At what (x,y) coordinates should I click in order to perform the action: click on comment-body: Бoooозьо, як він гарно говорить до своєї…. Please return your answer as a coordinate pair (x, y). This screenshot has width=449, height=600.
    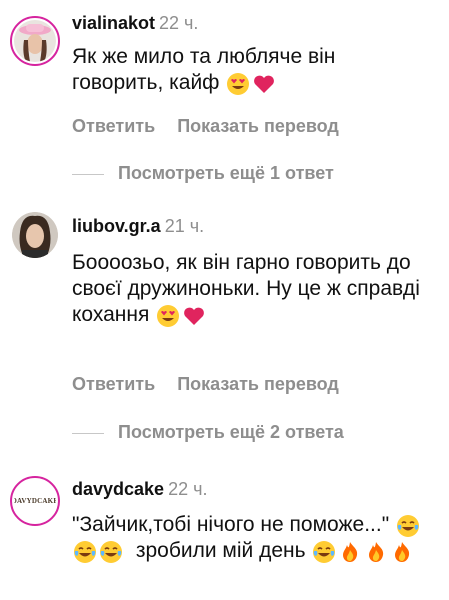
    Looking at the image, I should click on (246, 288).